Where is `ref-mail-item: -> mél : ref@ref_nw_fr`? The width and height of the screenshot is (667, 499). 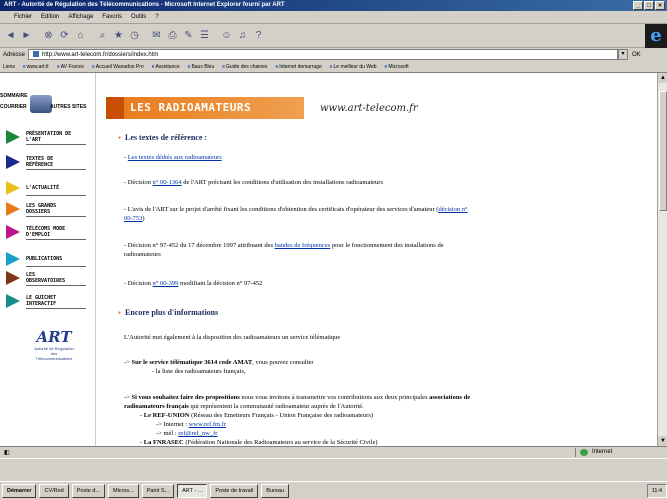 ref-mail-item: -> mél : ref@ref_nw_fr is located at coordinates (186, 433).